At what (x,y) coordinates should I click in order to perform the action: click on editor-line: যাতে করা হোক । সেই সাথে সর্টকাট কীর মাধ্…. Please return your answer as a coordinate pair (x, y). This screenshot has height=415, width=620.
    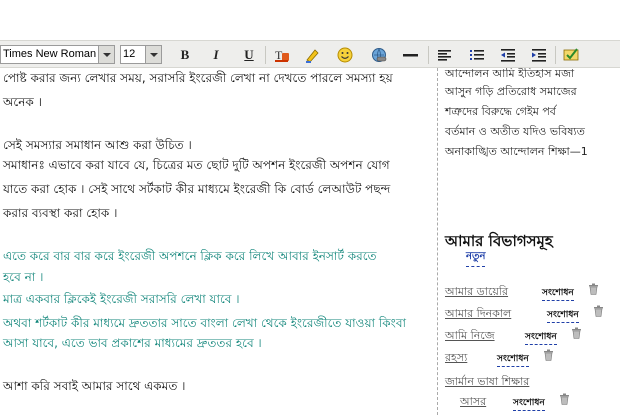
    Looking at the image, I should click on (197, 189).